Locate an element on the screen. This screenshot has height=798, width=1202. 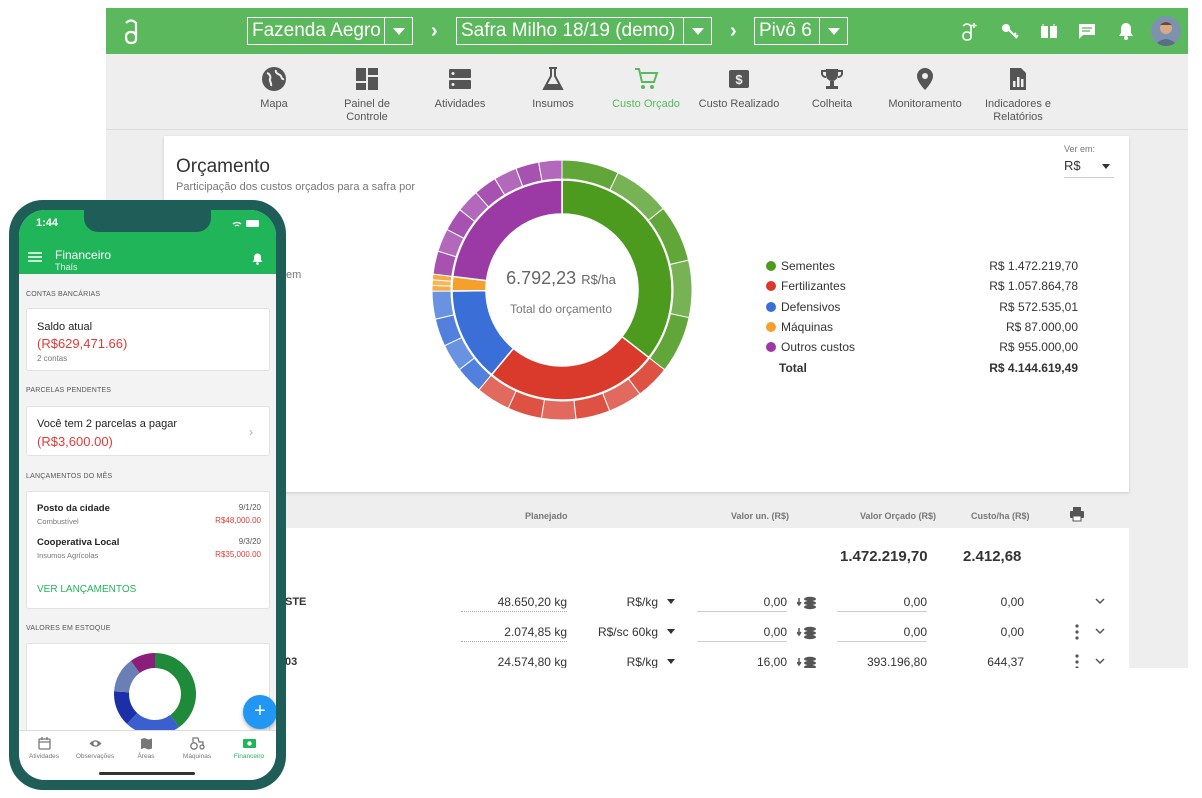
legend-item: Sementes R$ 1.472.219,70 is located at coordinates (922, 266).